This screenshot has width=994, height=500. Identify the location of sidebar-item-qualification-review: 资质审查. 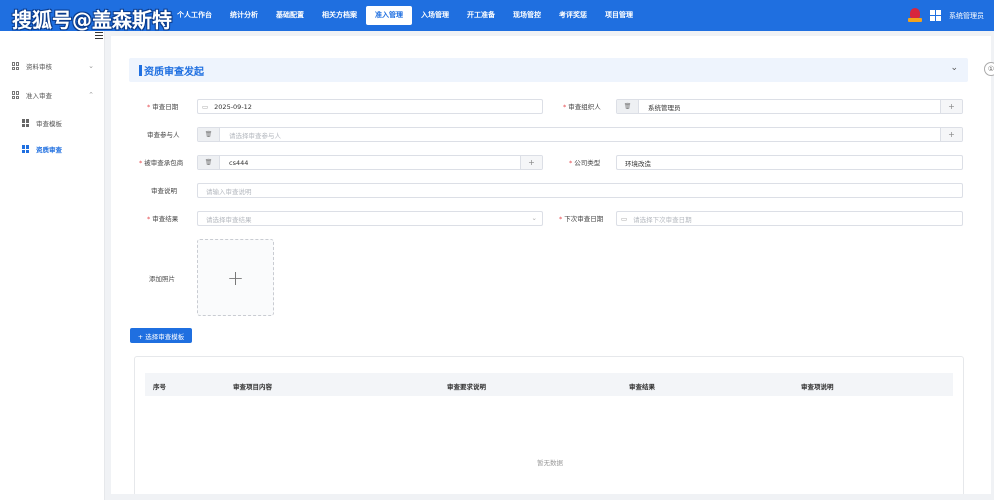
(52, 149).